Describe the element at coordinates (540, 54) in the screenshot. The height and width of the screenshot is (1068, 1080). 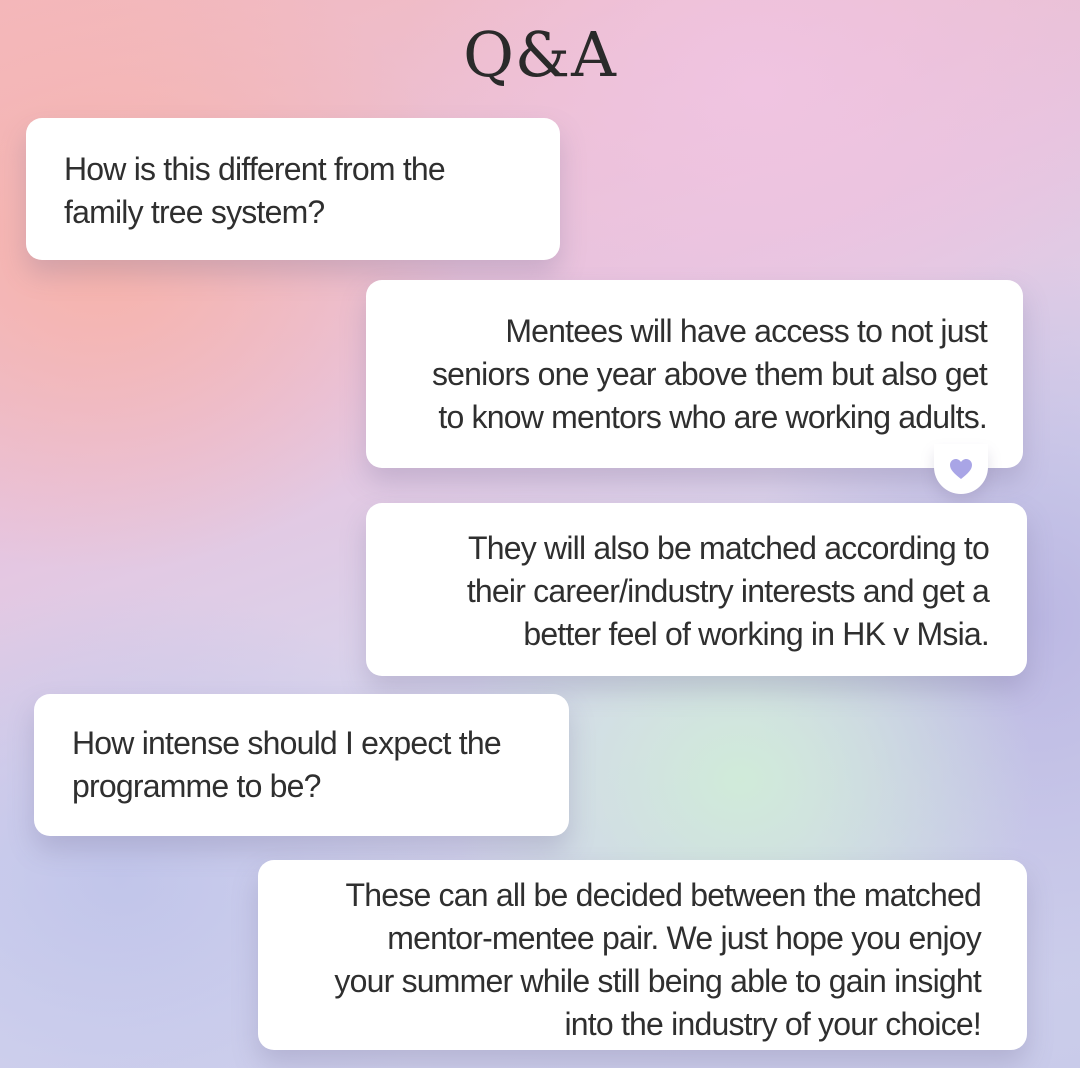
I see `page-title: Q&A` at that location.